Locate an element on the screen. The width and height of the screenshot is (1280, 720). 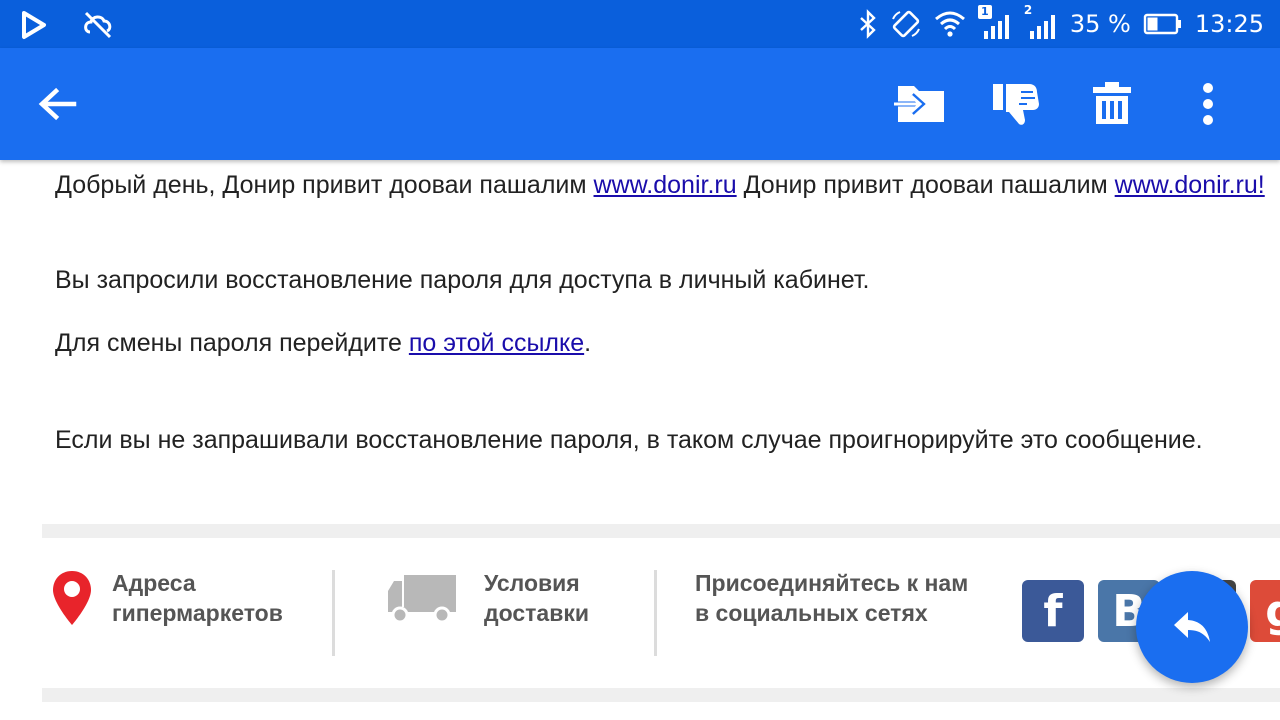
reset-password-link: по этой ссылке is located at coordinates (496, 343).